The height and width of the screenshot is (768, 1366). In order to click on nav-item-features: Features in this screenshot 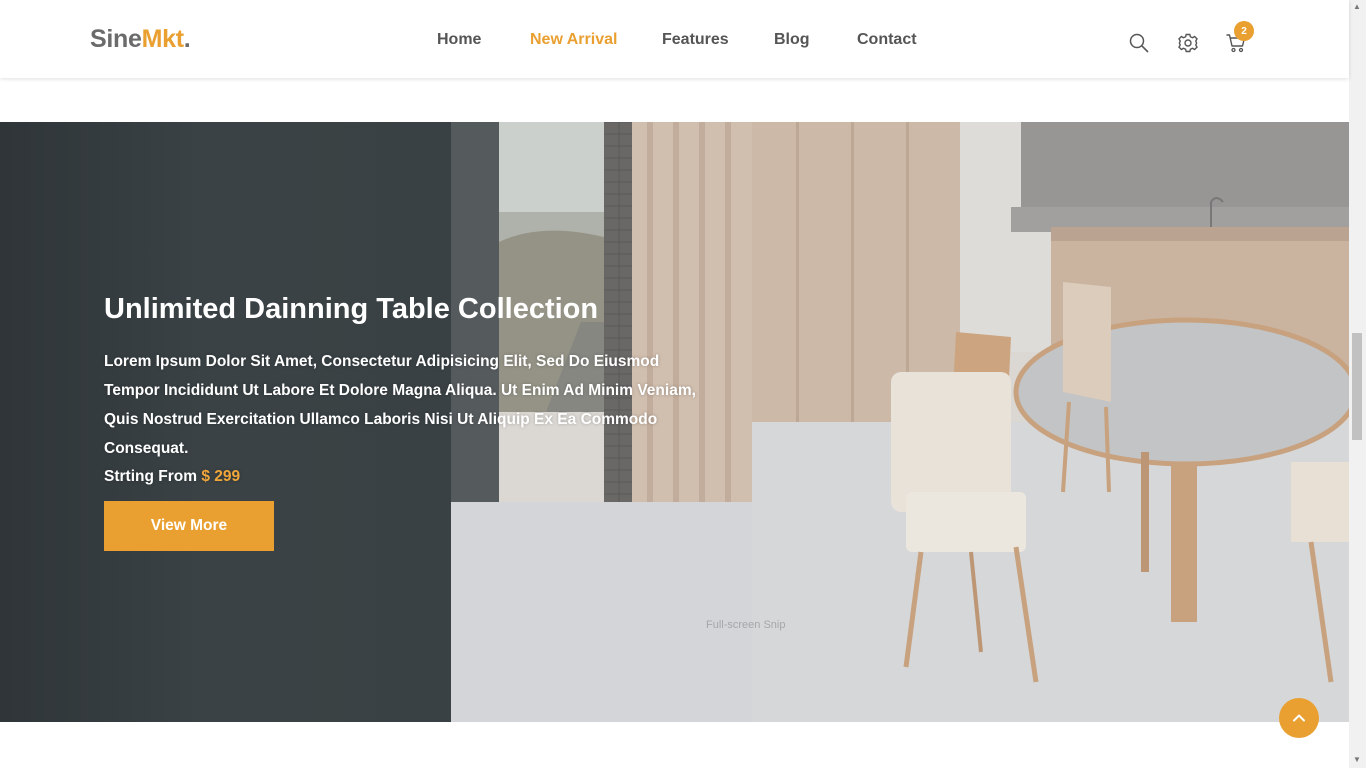, I will do `click(695, 40)`.